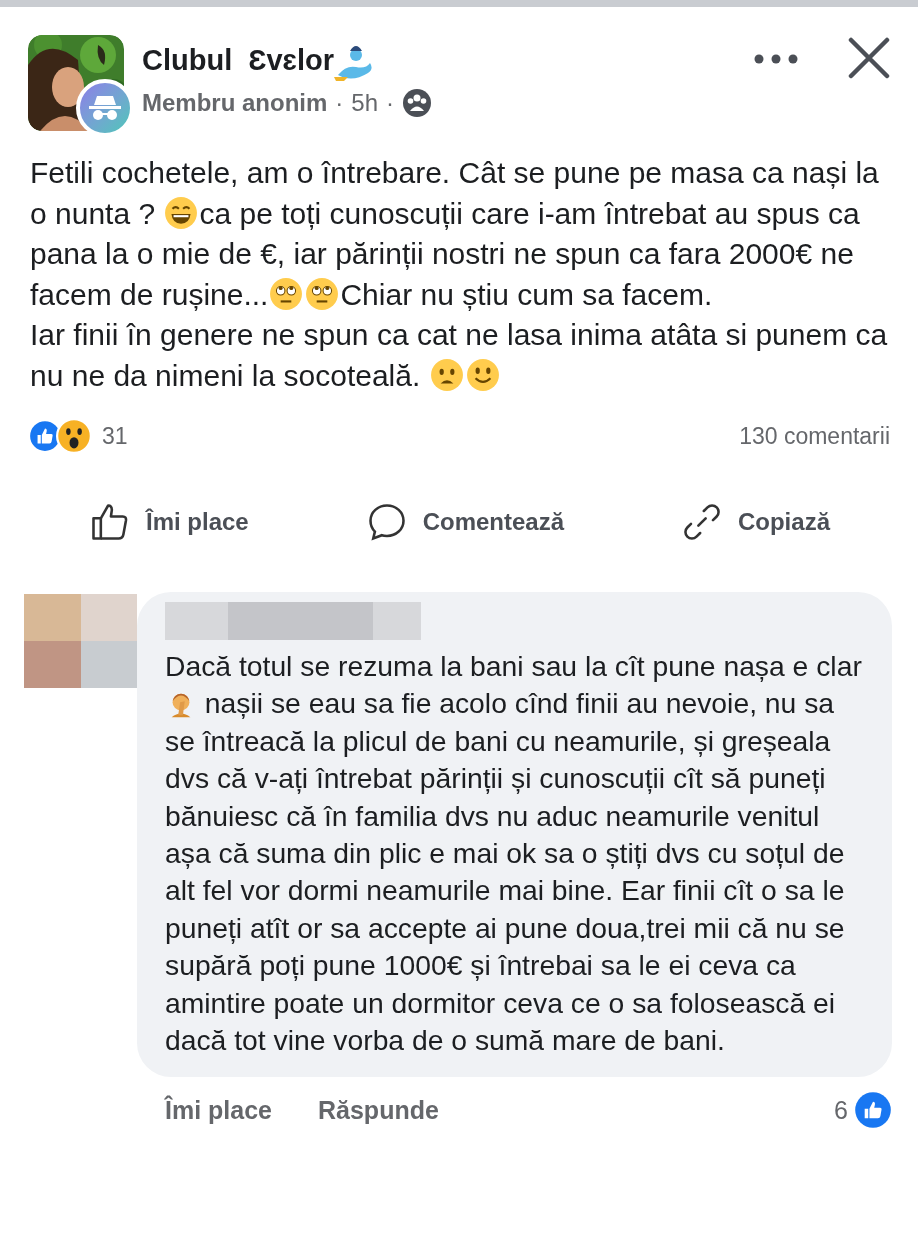  Describe the element at coordinates (238, 61) in the screenshot. I see `group-name: Clubul Ɛvɛlor` at that location.